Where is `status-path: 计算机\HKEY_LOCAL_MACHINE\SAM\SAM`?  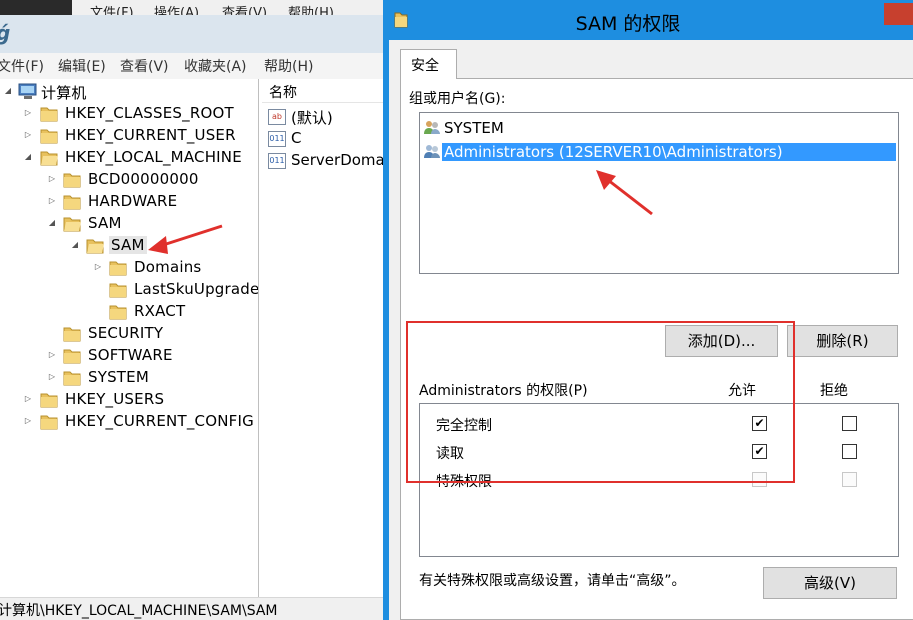 status-path: 计算机\HKEY_LOCAL_MACHINE\SAM\SAM is located at coordinates (139, 611).